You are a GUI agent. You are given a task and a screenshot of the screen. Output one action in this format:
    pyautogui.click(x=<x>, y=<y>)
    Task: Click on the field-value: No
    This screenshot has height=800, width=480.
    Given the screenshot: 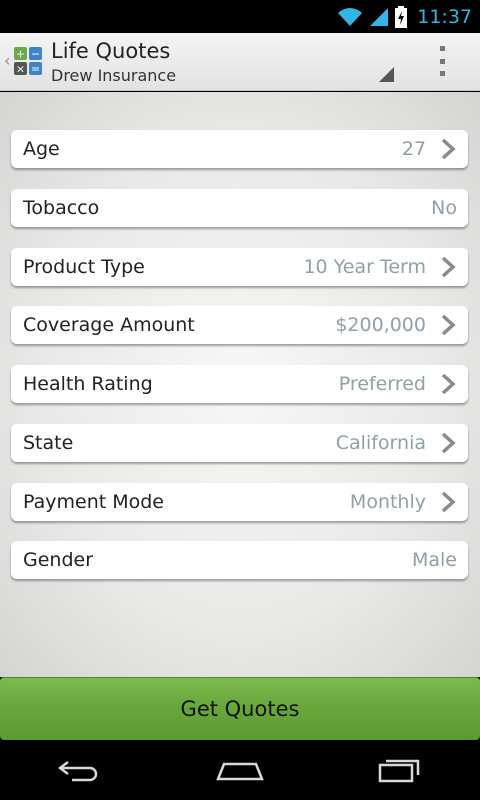 What is the action you would take?
    pyautogui.click(x=444, y=208)
    